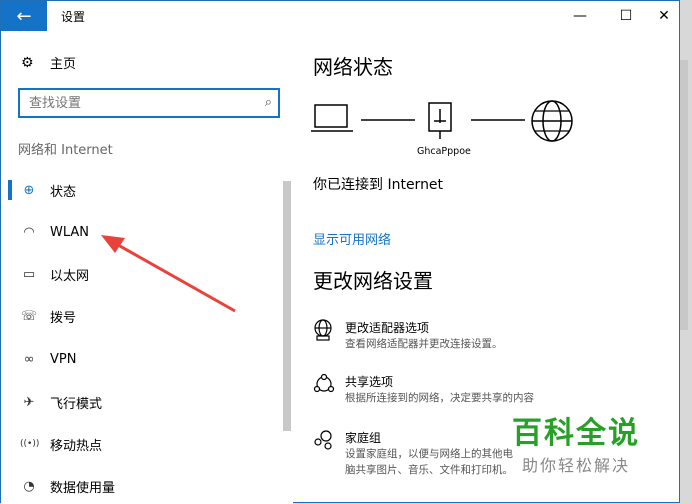  Describe the element at coordinates (168, 274) in the screenshot. I see `annotation-arrow-icon` at that location.